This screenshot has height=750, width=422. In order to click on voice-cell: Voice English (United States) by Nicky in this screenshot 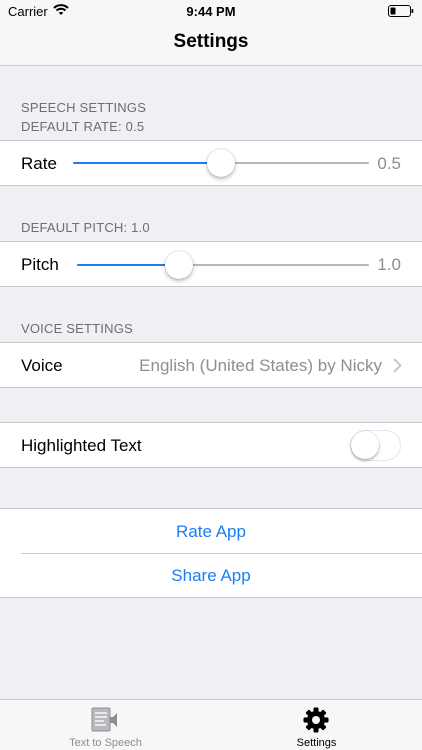, I will do `click(211, 365)`.